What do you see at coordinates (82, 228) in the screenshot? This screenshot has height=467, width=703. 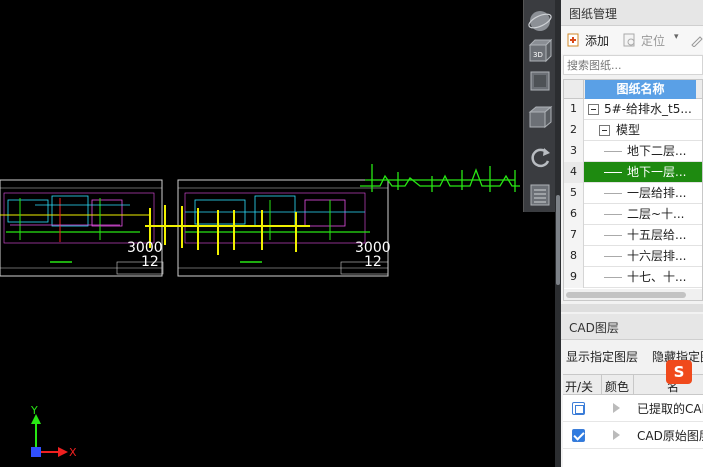 I see `sheet-left` at bounding box center [82, 228].